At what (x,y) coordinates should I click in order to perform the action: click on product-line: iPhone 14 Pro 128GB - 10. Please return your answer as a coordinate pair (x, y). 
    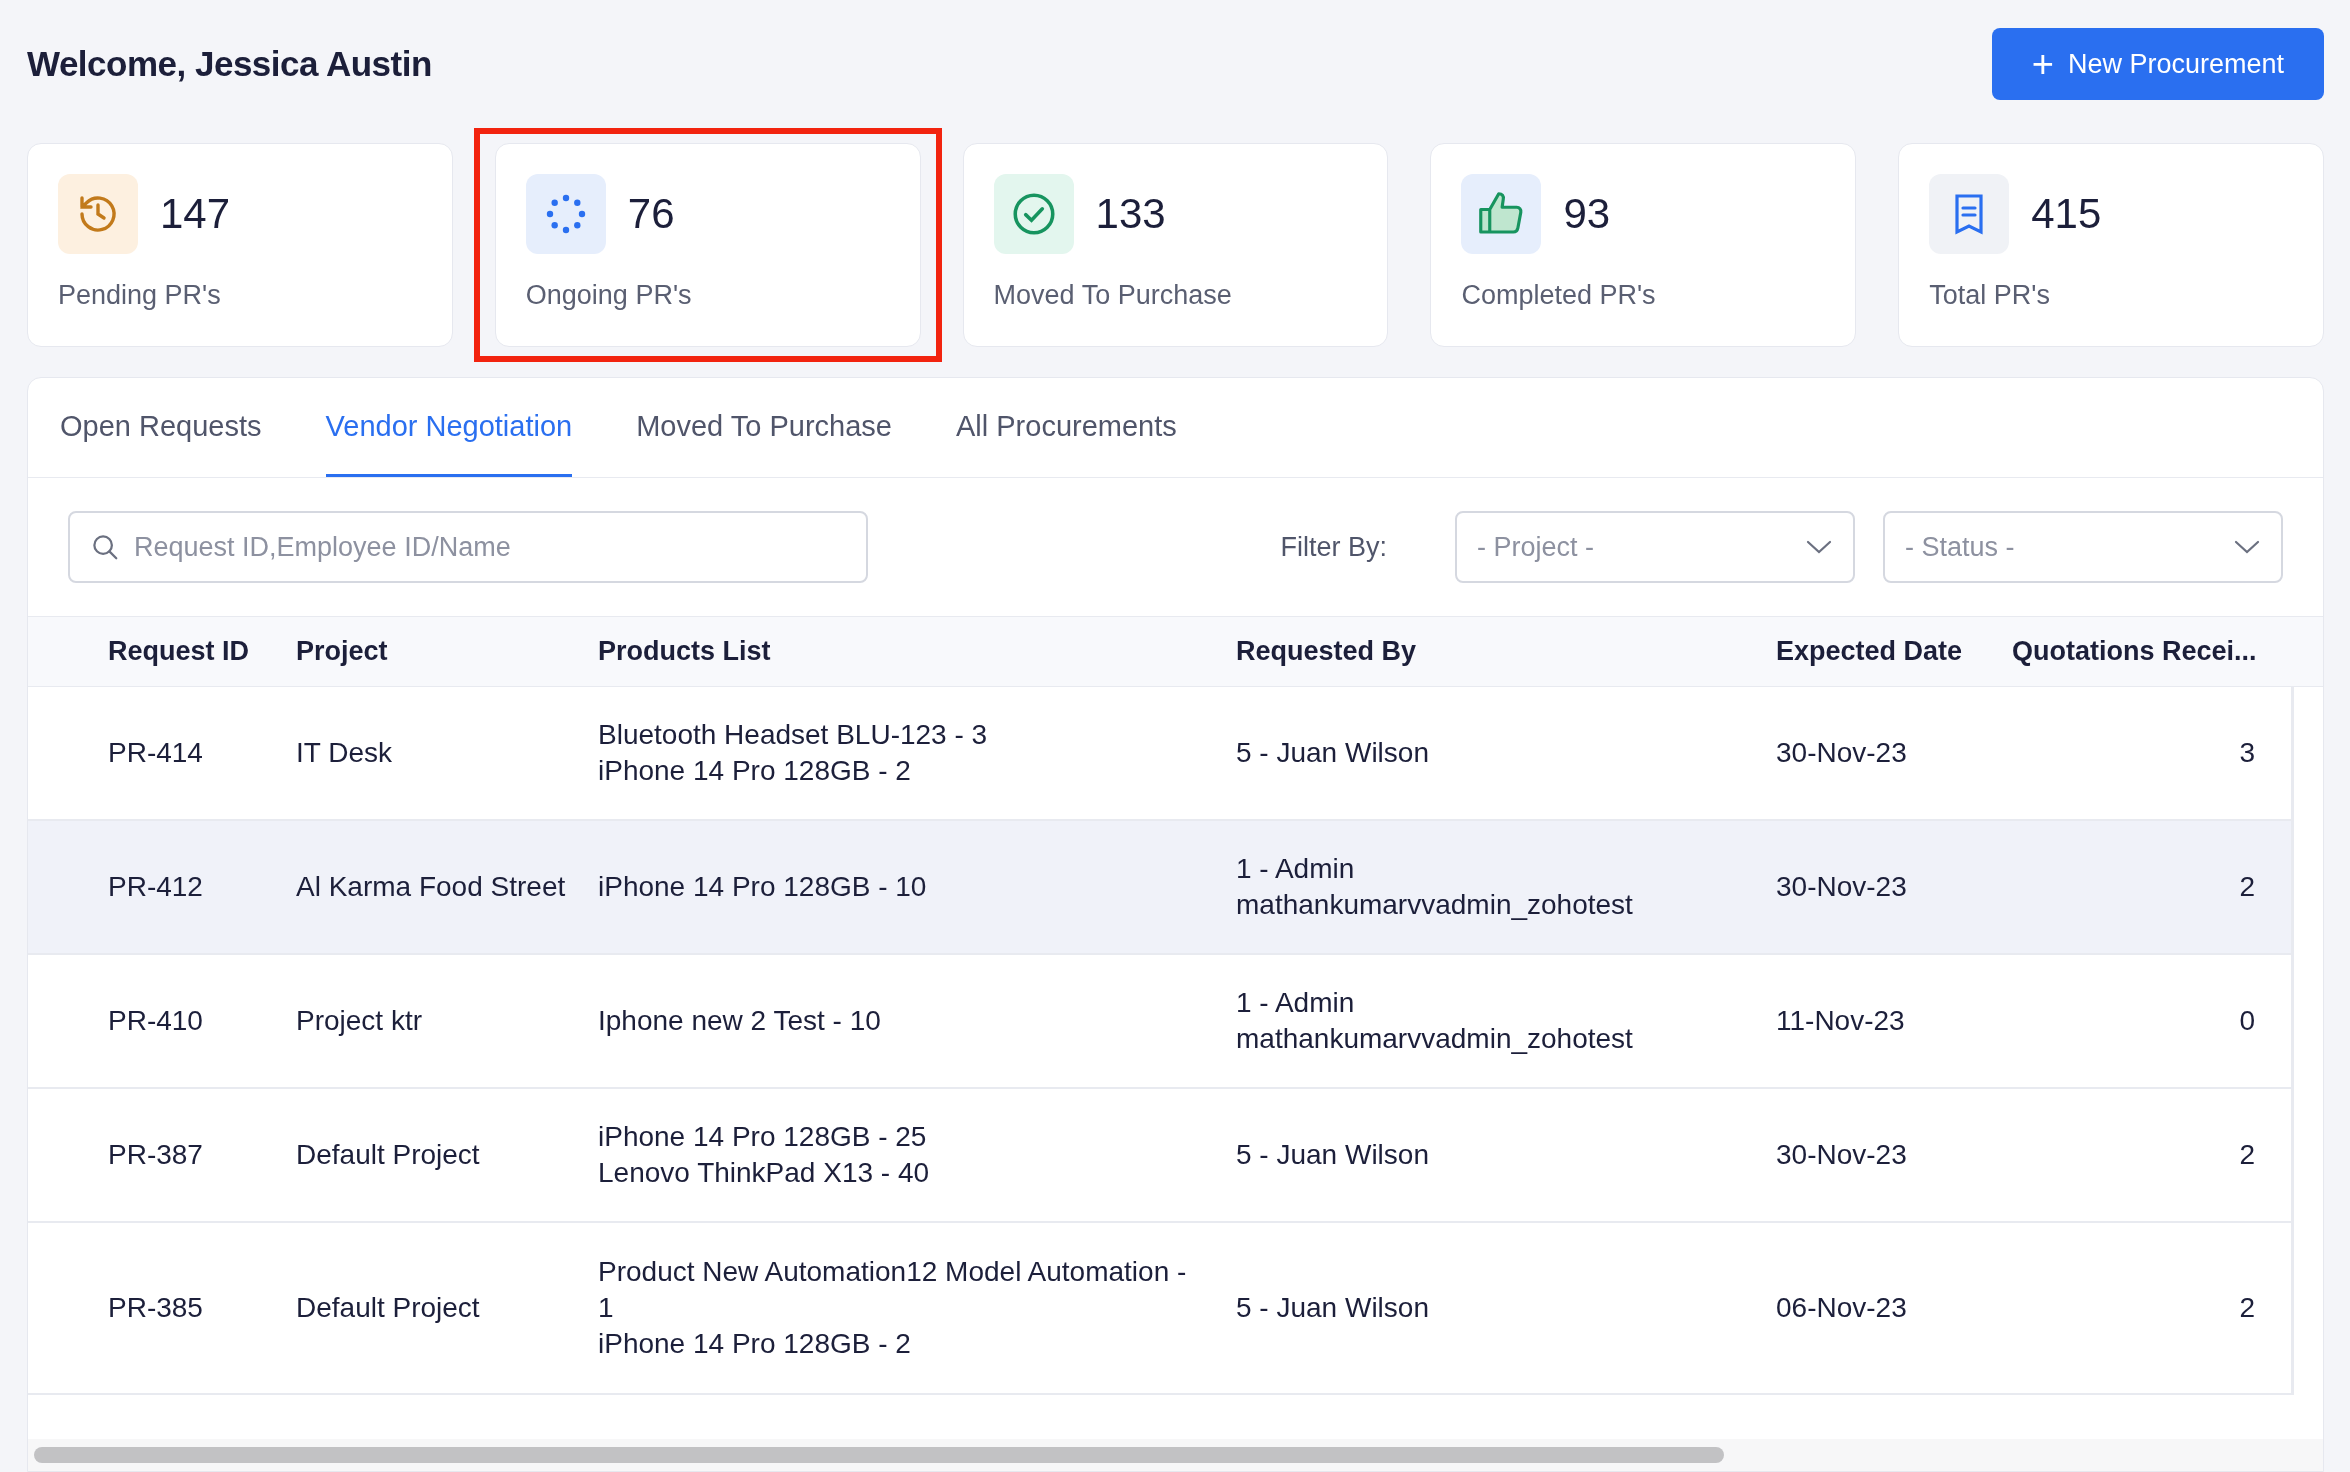
    Looking at the image, I should click on (763, 887).